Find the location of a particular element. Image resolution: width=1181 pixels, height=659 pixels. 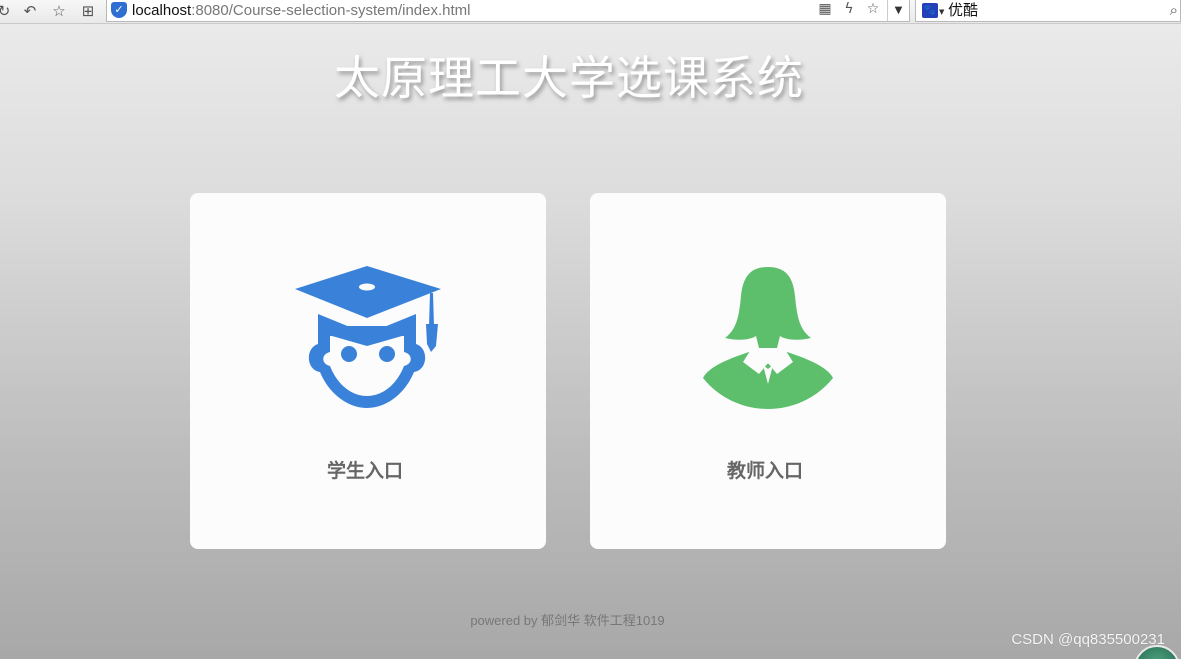

search-engine-icon: 🐾 is located at coordinates (930, 10).